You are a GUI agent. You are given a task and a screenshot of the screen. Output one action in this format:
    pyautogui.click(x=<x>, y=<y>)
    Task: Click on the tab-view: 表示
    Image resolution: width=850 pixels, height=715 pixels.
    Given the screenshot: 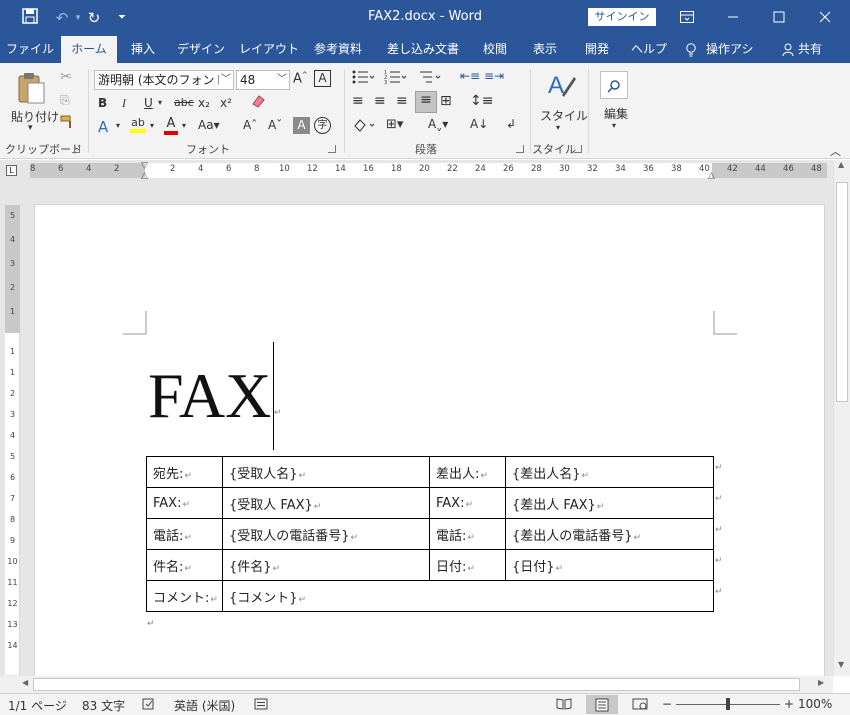 What is the action you would take?
    pyautogui.click(x=545, y=49)
    